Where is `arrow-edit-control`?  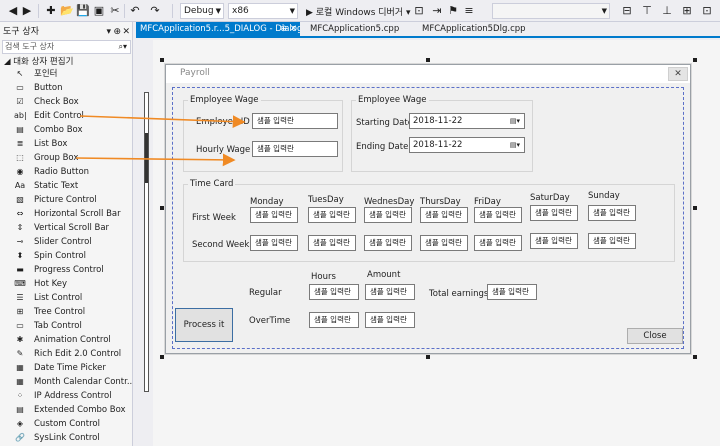 arrow-edit-control is located at coordinates (162, 121).